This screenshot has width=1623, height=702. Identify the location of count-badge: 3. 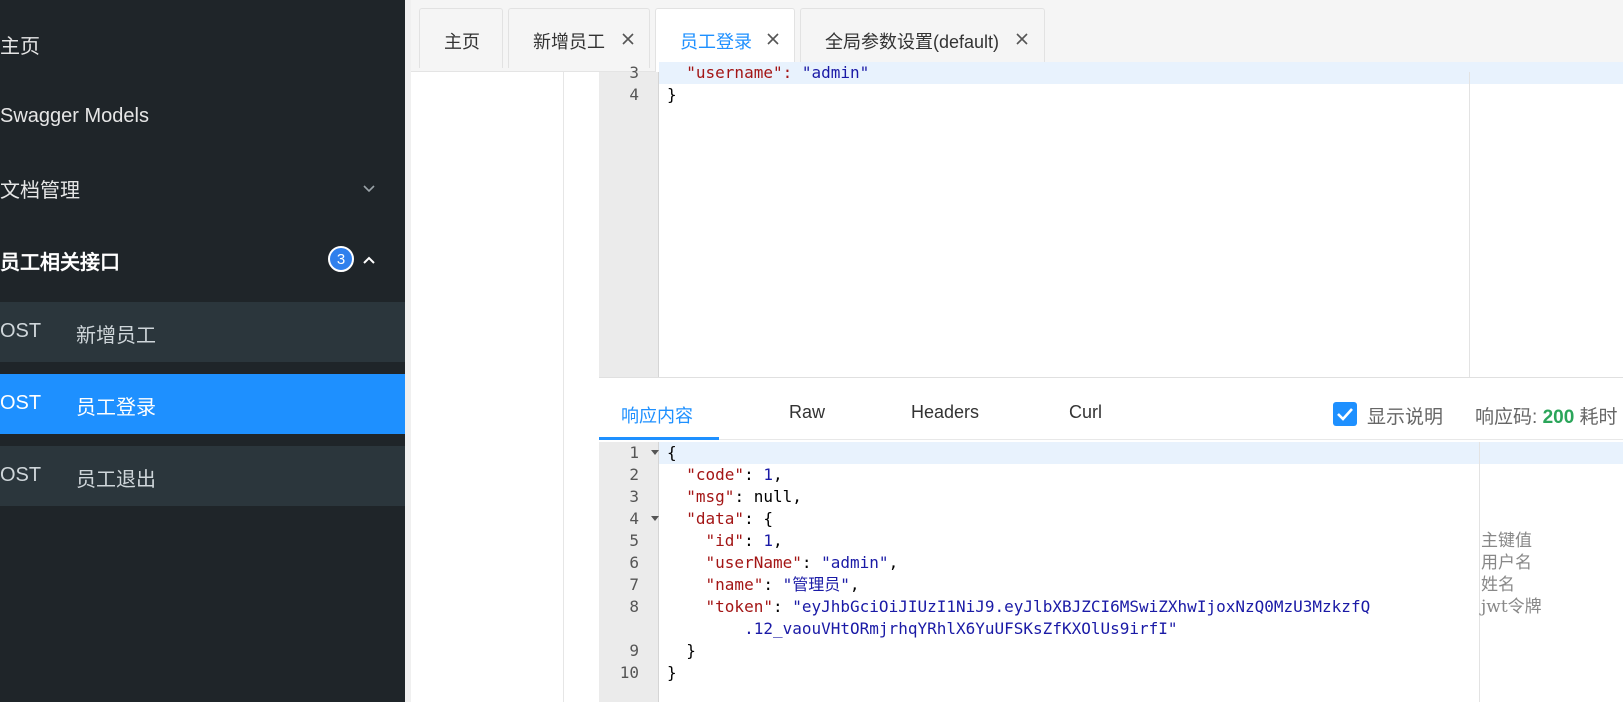
(341, 259).